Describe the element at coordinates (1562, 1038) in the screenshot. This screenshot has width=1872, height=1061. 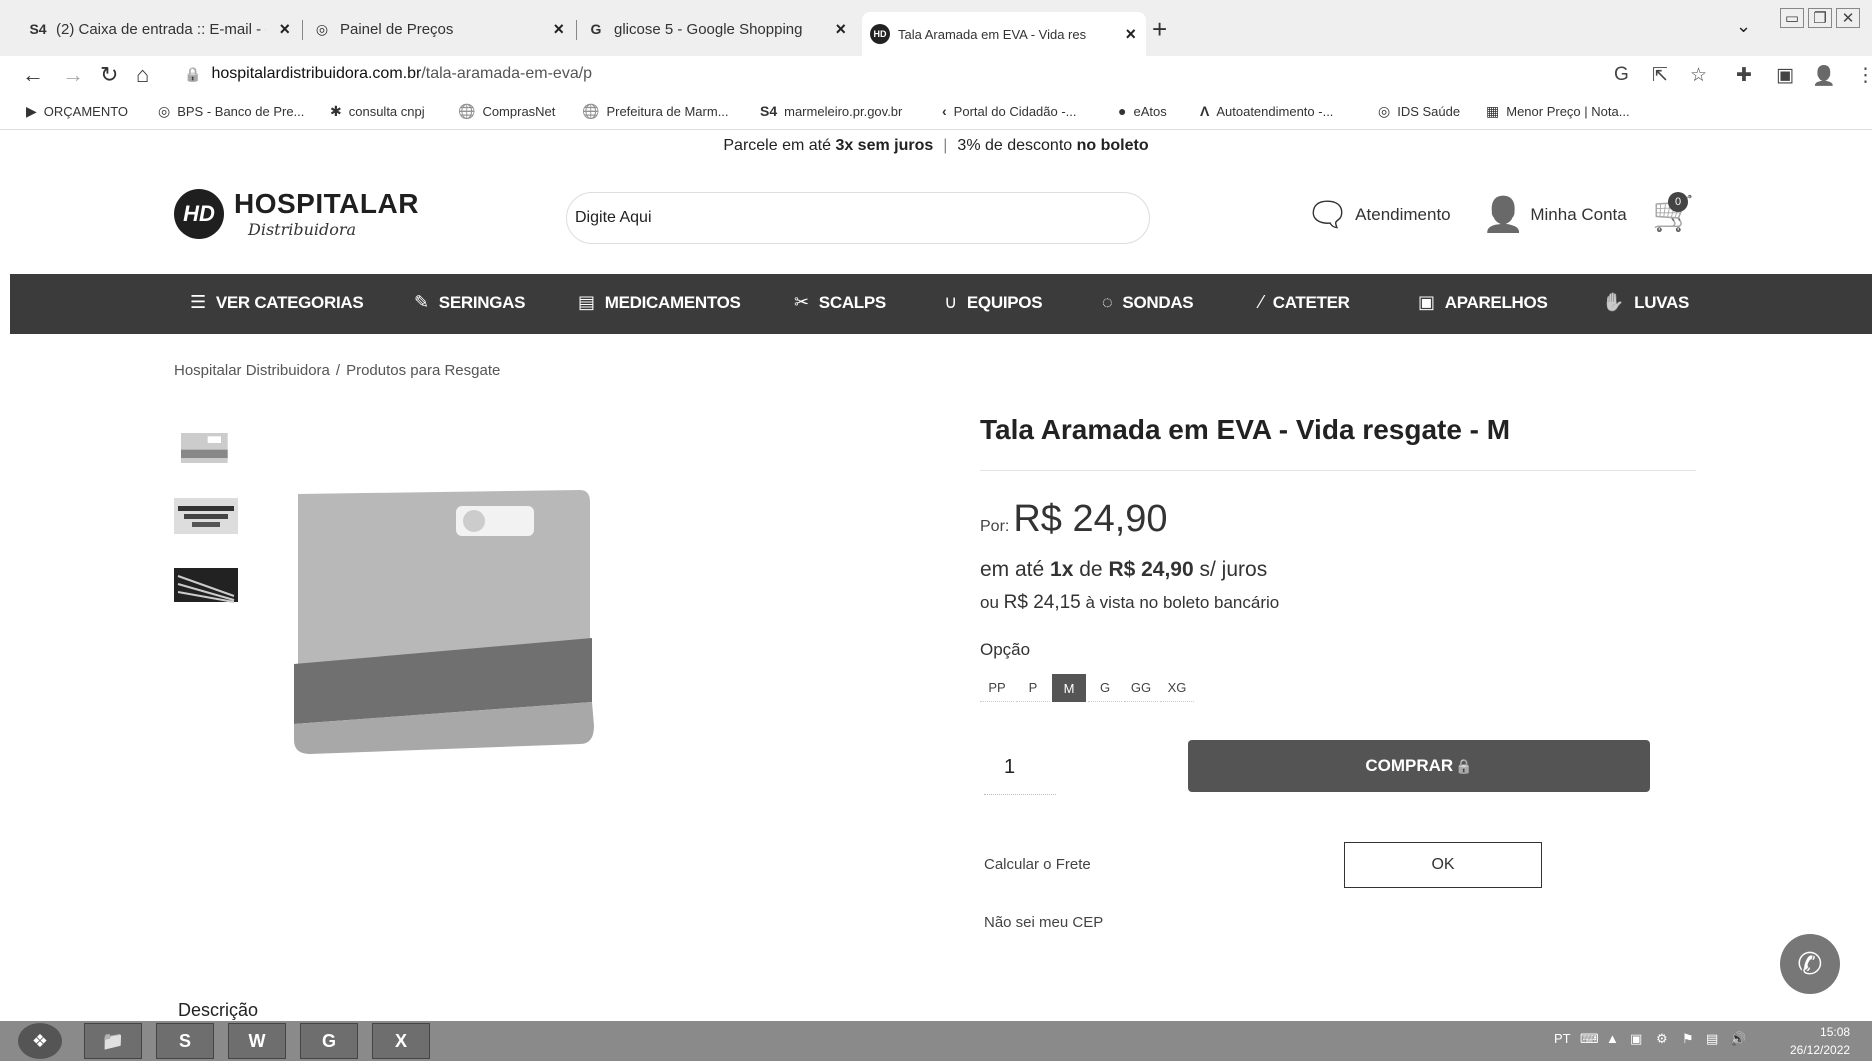
I see `language-indicator: PT` at that location.